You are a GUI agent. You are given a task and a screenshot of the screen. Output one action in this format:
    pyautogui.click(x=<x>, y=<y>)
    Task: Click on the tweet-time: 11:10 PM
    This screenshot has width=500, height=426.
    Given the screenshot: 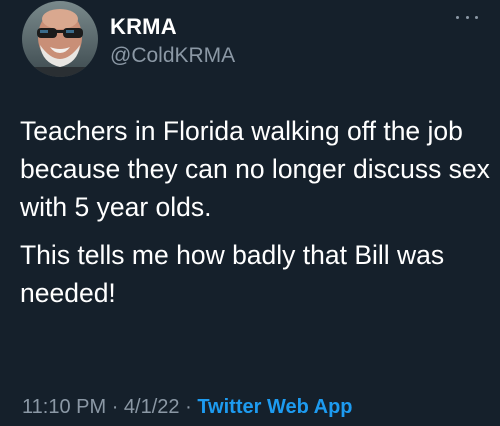 What is the action you would take?
    pyautogui.click(x=64, y=407)
    